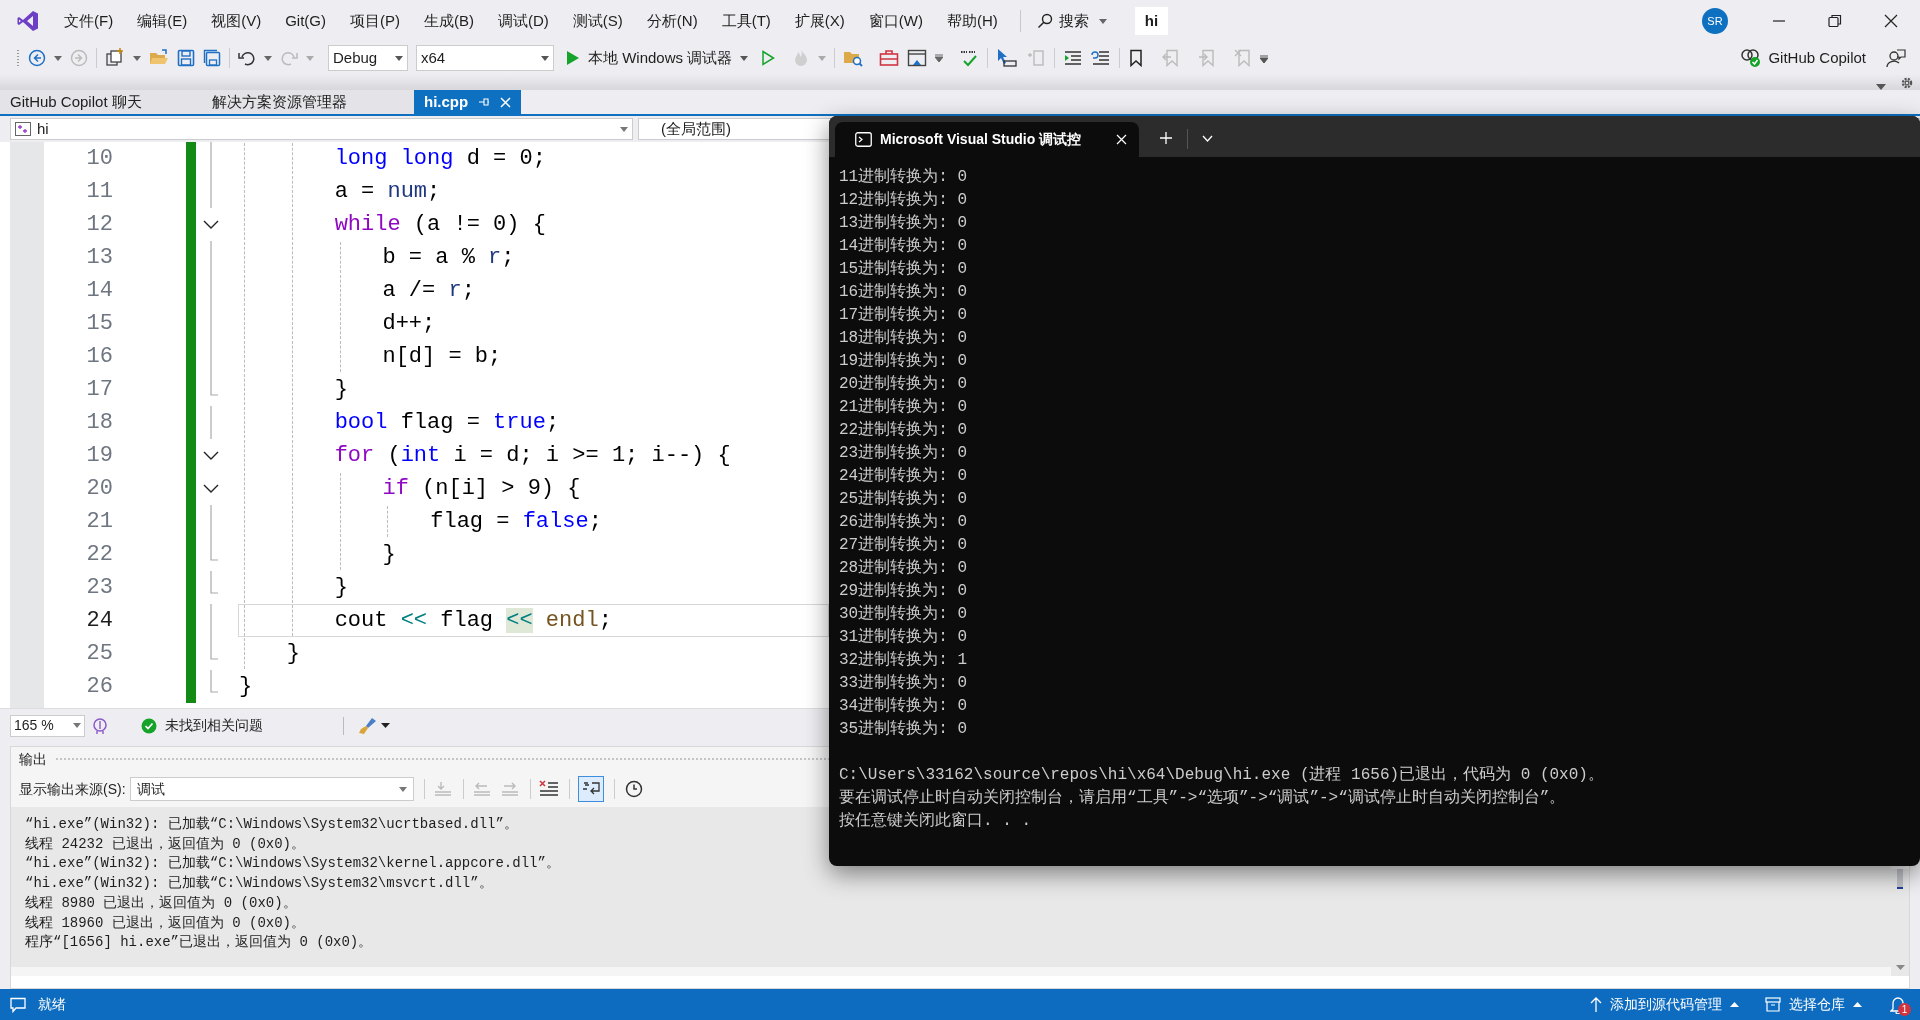 The image size is (1920, 1020). I want to click on outdent-icon, so click(1101, 58).